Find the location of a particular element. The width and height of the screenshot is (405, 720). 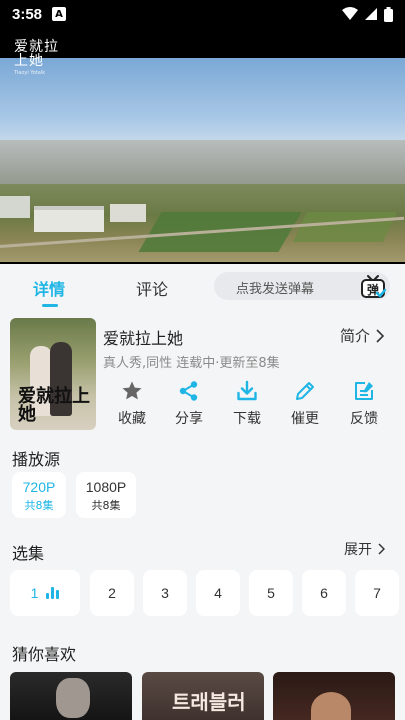

episode-number: 5 is located at coordinates (271, 593).